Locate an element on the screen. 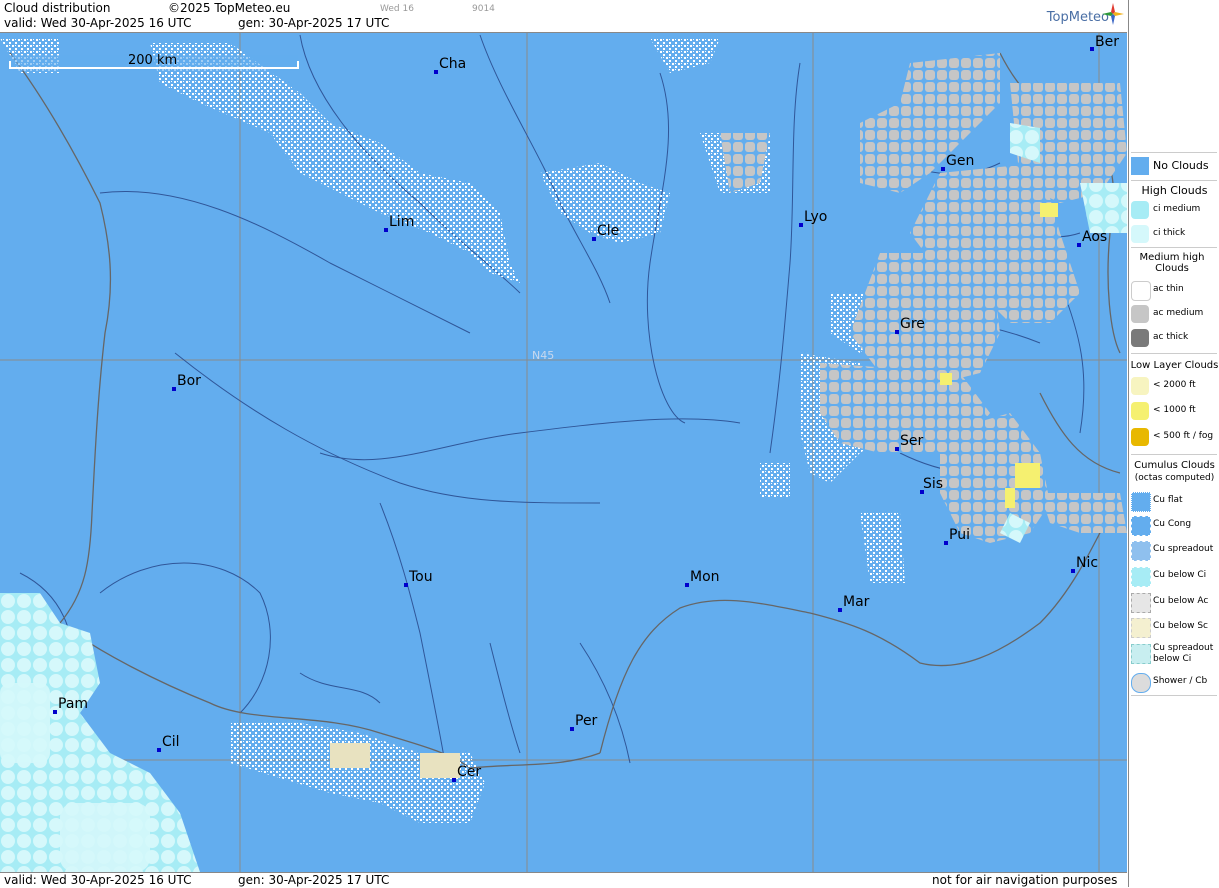  legend-low-500: < 500 ft / fog is located at coordinates (1174, 437).